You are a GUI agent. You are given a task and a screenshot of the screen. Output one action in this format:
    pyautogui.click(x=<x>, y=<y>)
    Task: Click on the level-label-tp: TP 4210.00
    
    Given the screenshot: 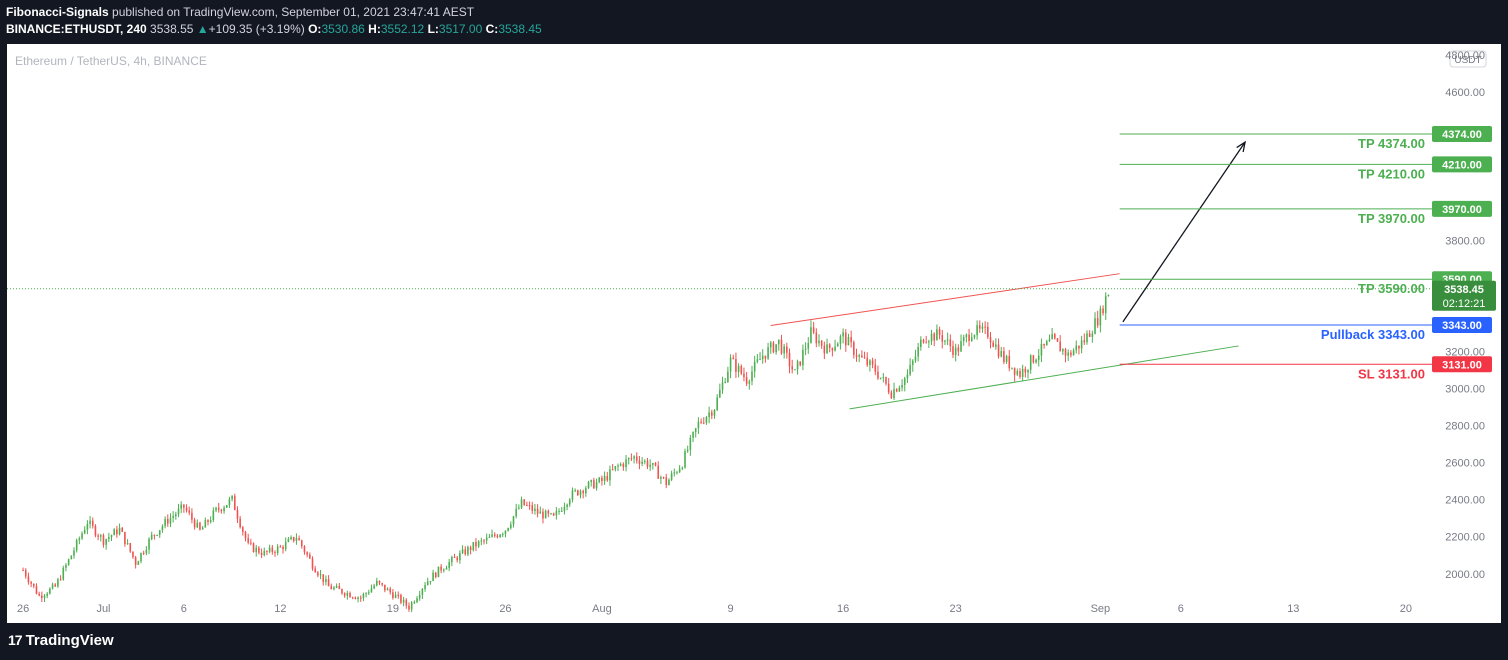 What is the action you would take?
    pyautogui.click(x=1391, y=173)
    